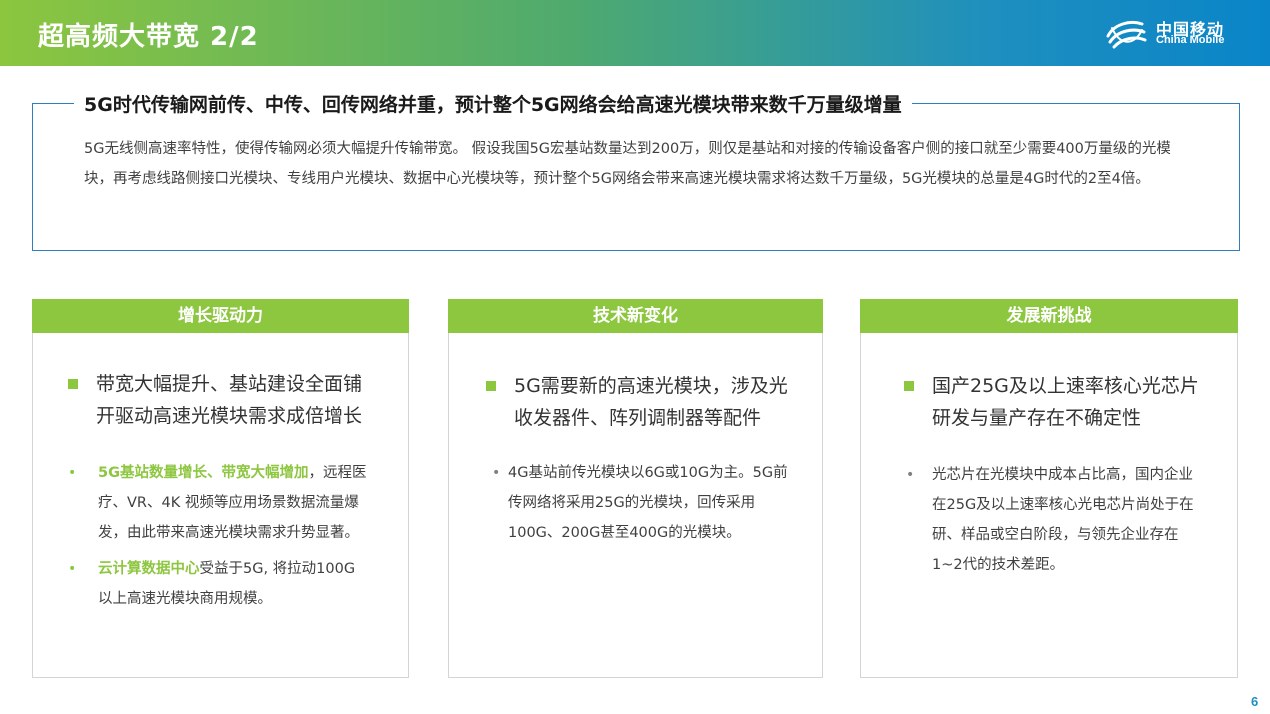 Image resolution: width=1270 pixels, height=714 pixels. Describe the element at coordinates (229, 384) in the screenshot. I see `main-point-line: 带宽大幅提升、基站建设全面铺` at that location.